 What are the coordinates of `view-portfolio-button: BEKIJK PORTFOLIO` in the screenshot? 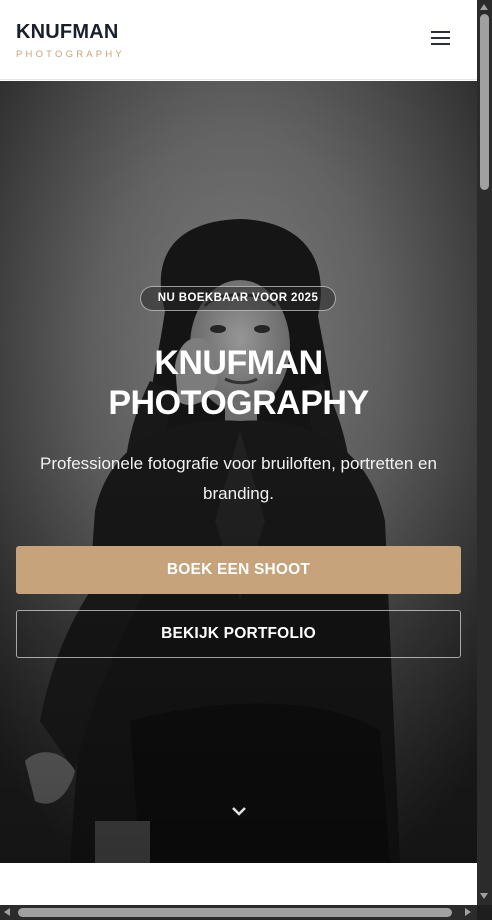 It's located at (238, 634).